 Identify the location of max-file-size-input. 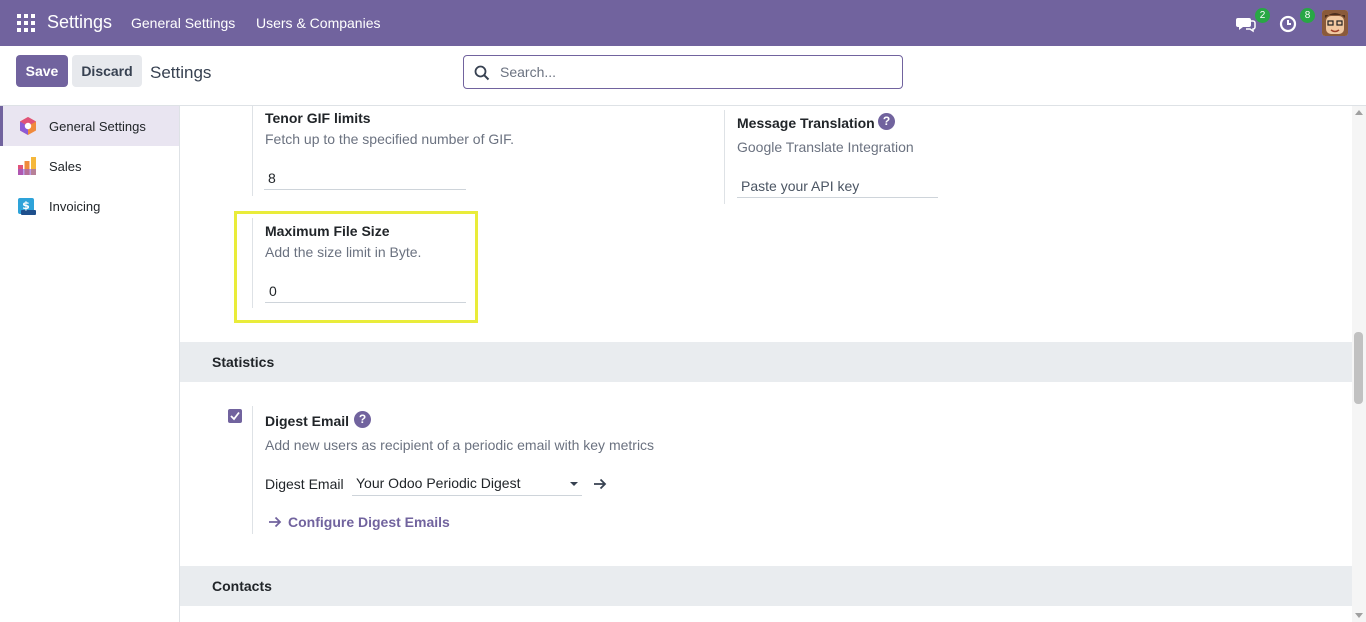
(365, 291).